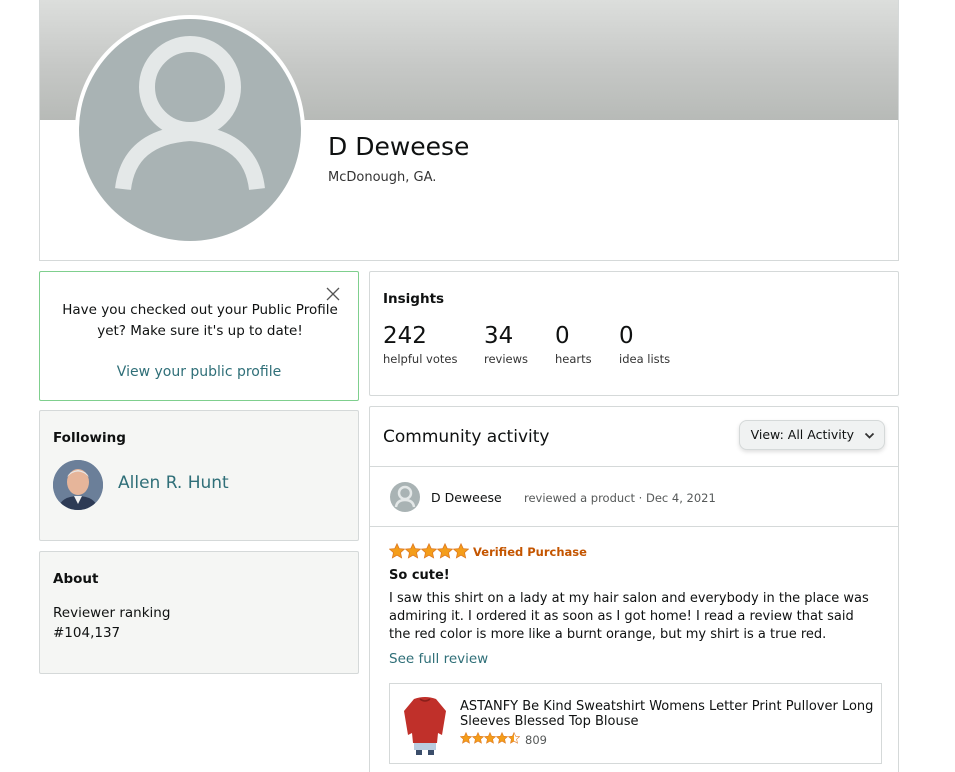 The width and height of the screenshot is (955, 772). Describe the element at coordinates (89, 438) in the screenshot. I see `following-title: Following` at that location.